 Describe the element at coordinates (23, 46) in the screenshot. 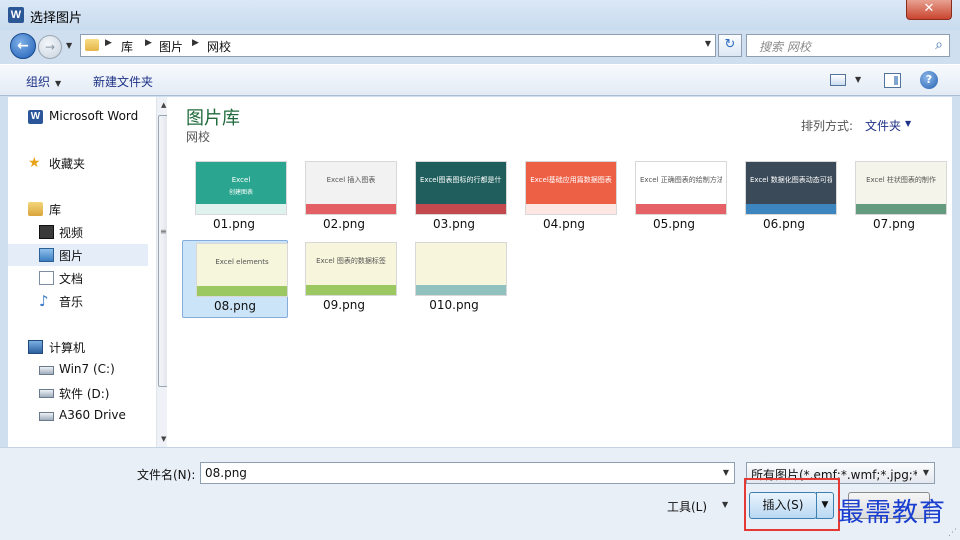

I see `back-button: ←` at that location.